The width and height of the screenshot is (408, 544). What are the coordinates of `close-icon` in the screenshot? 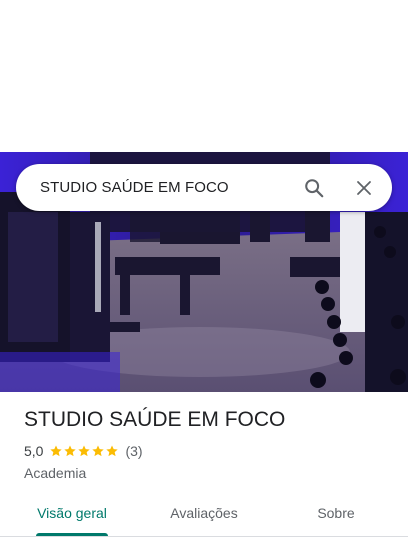 It's located at (364, 187).